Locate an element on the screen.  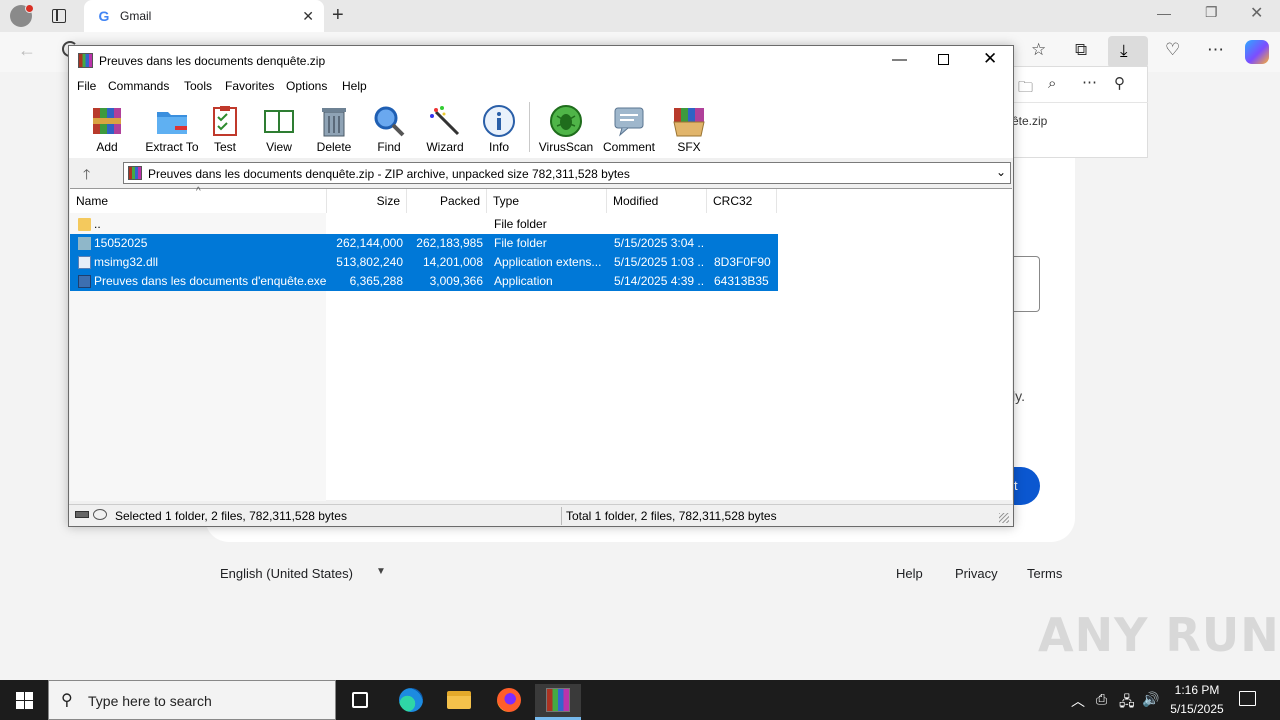
windows-start-icon is located at coordinates (24, 700).